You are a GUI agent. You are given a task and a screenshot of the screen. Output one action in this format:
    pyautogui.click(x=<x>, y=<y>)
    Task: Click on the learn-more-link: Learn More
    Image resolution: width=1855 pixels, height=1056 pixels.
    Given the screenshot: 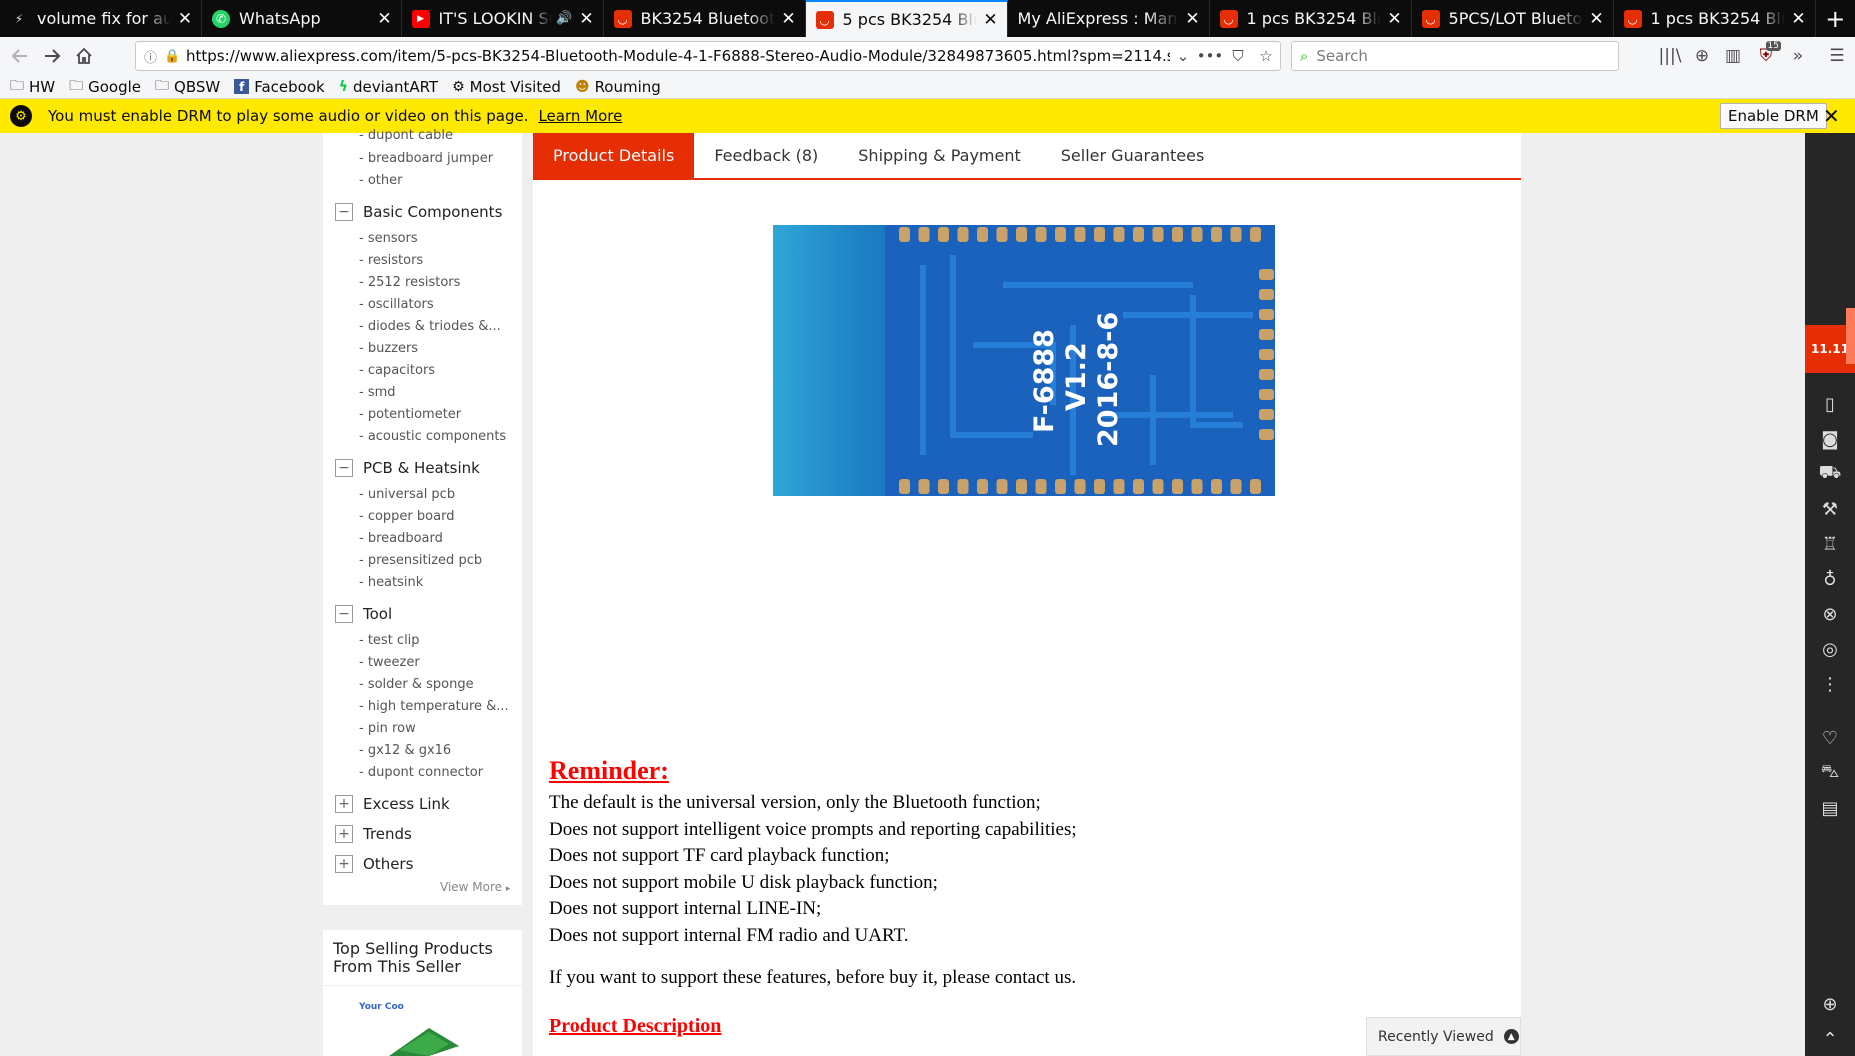 What is the action you would take?
    pyautogui.click(x=580, y=116)
    